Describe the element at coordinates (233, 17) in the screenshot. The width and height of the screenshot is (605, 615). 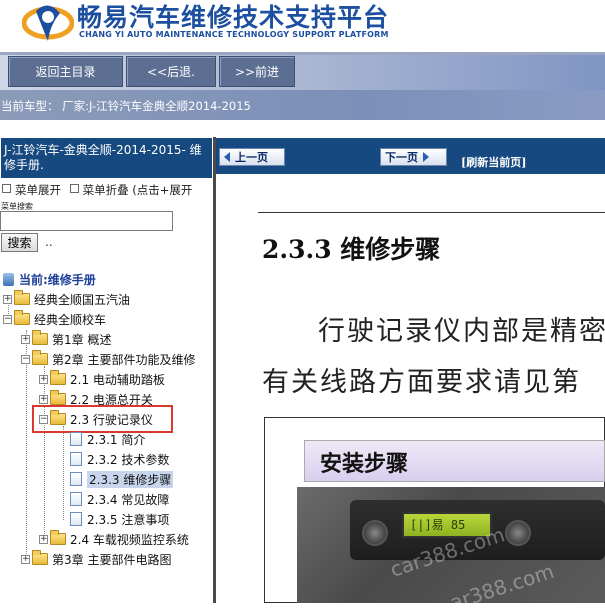
I see `site-title: 畅易汽车维修技术支持平台` at that location.